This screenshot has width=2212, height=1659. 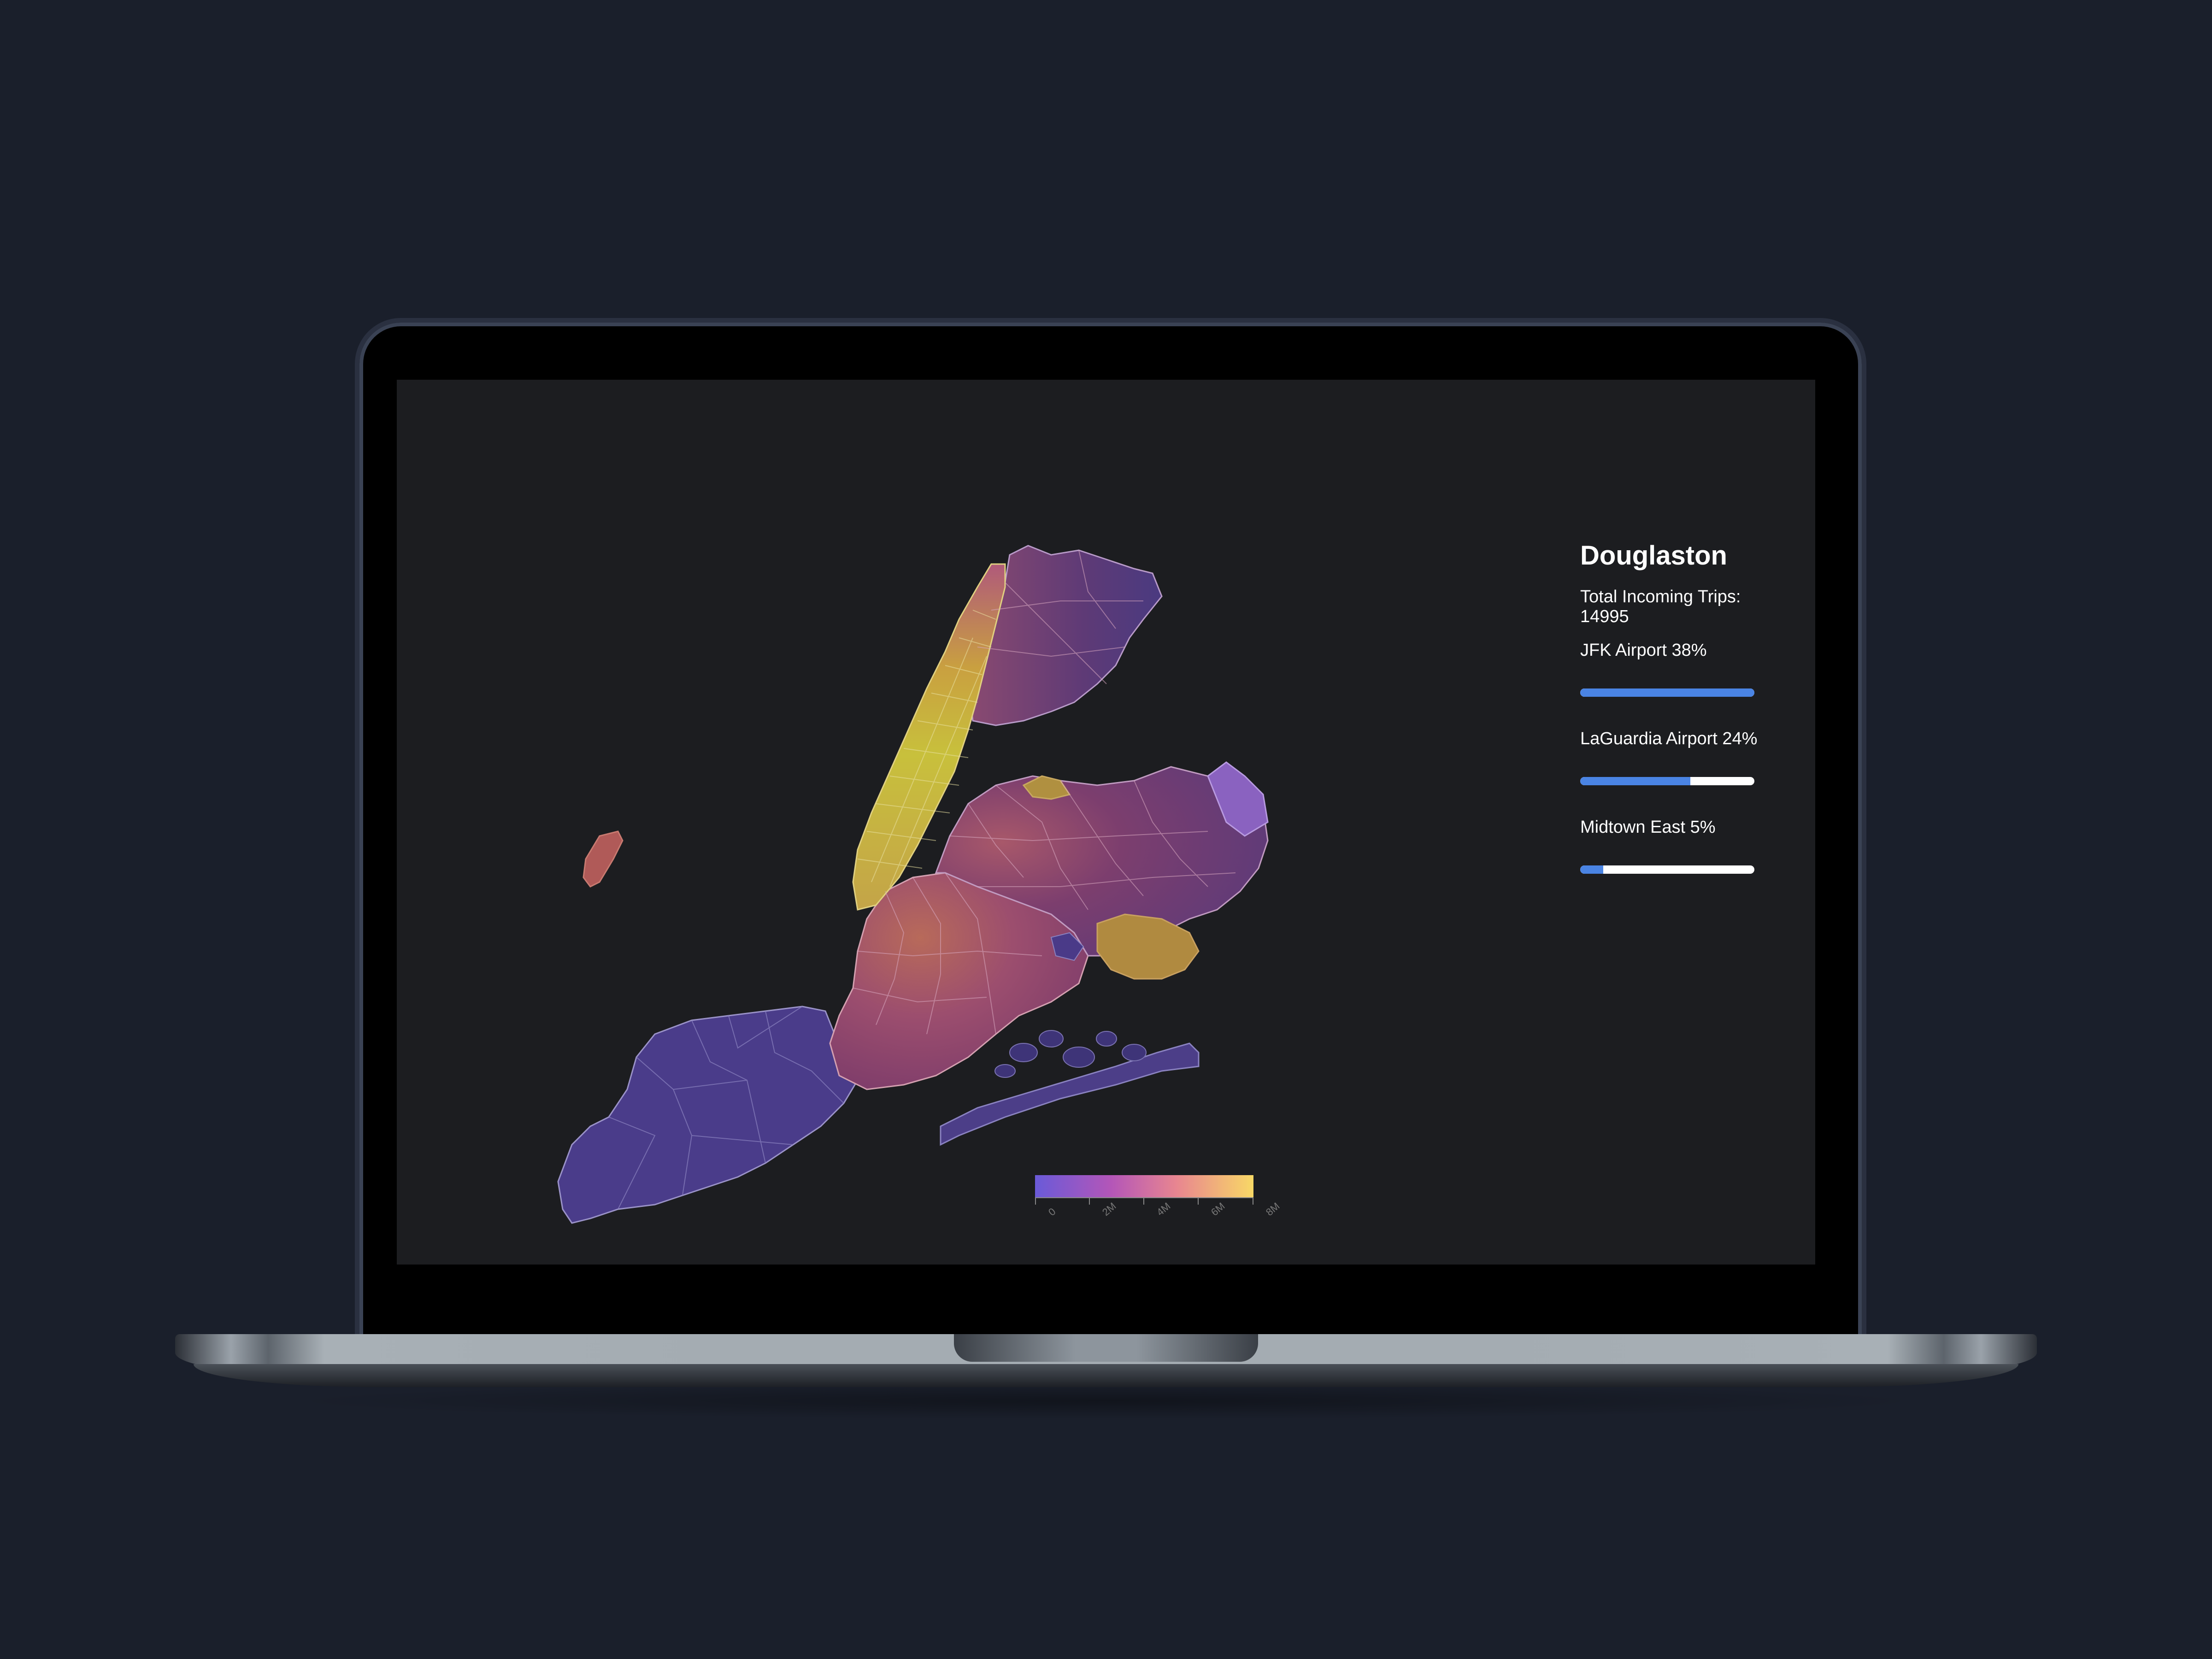 I want to click on map-region-island, so click(x=603, y=859).